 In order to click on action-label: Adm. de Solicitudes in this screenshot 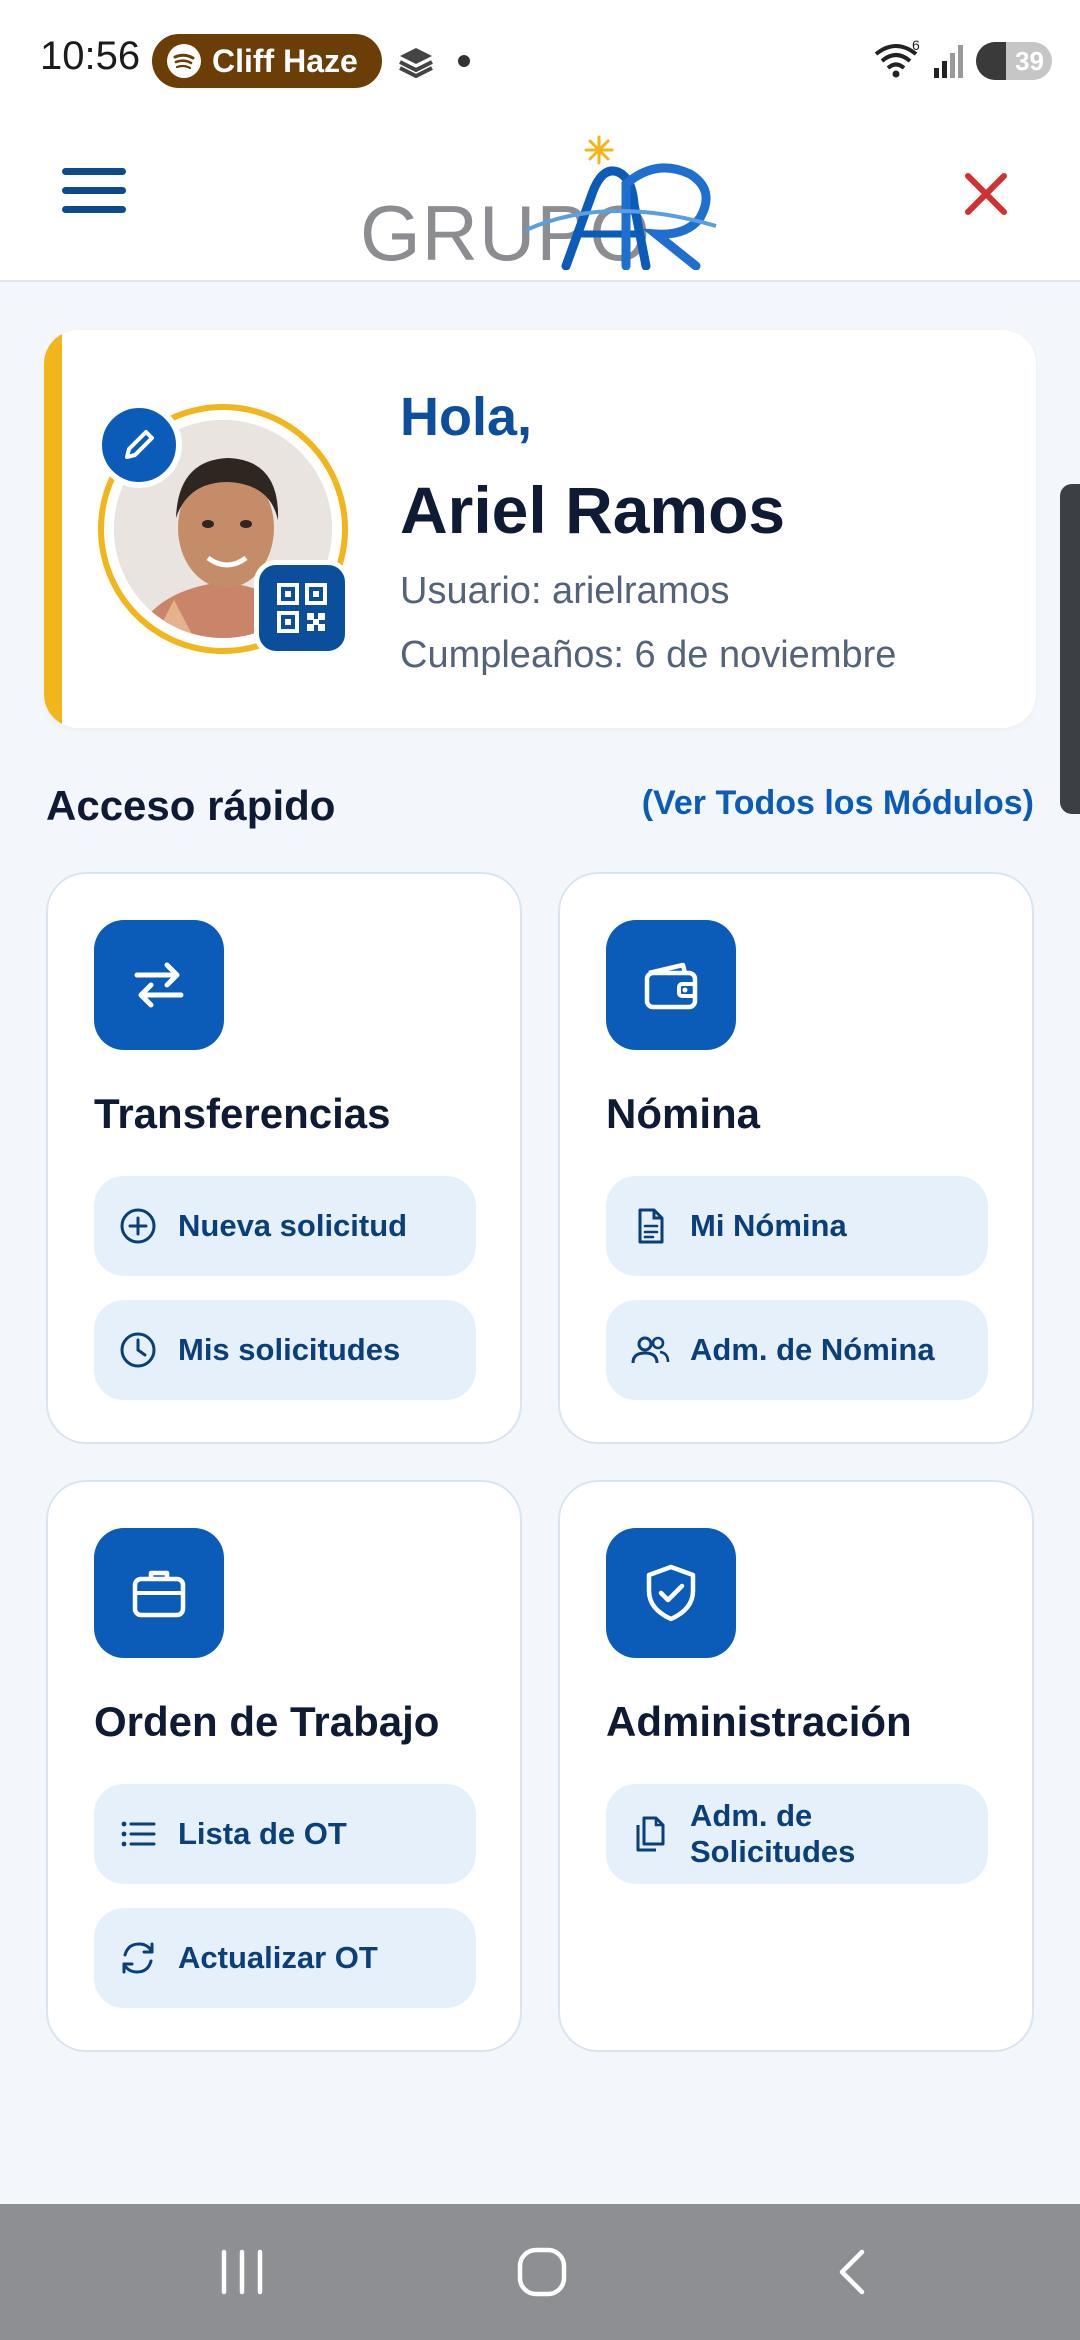, I will do `click(773, 1833)`.